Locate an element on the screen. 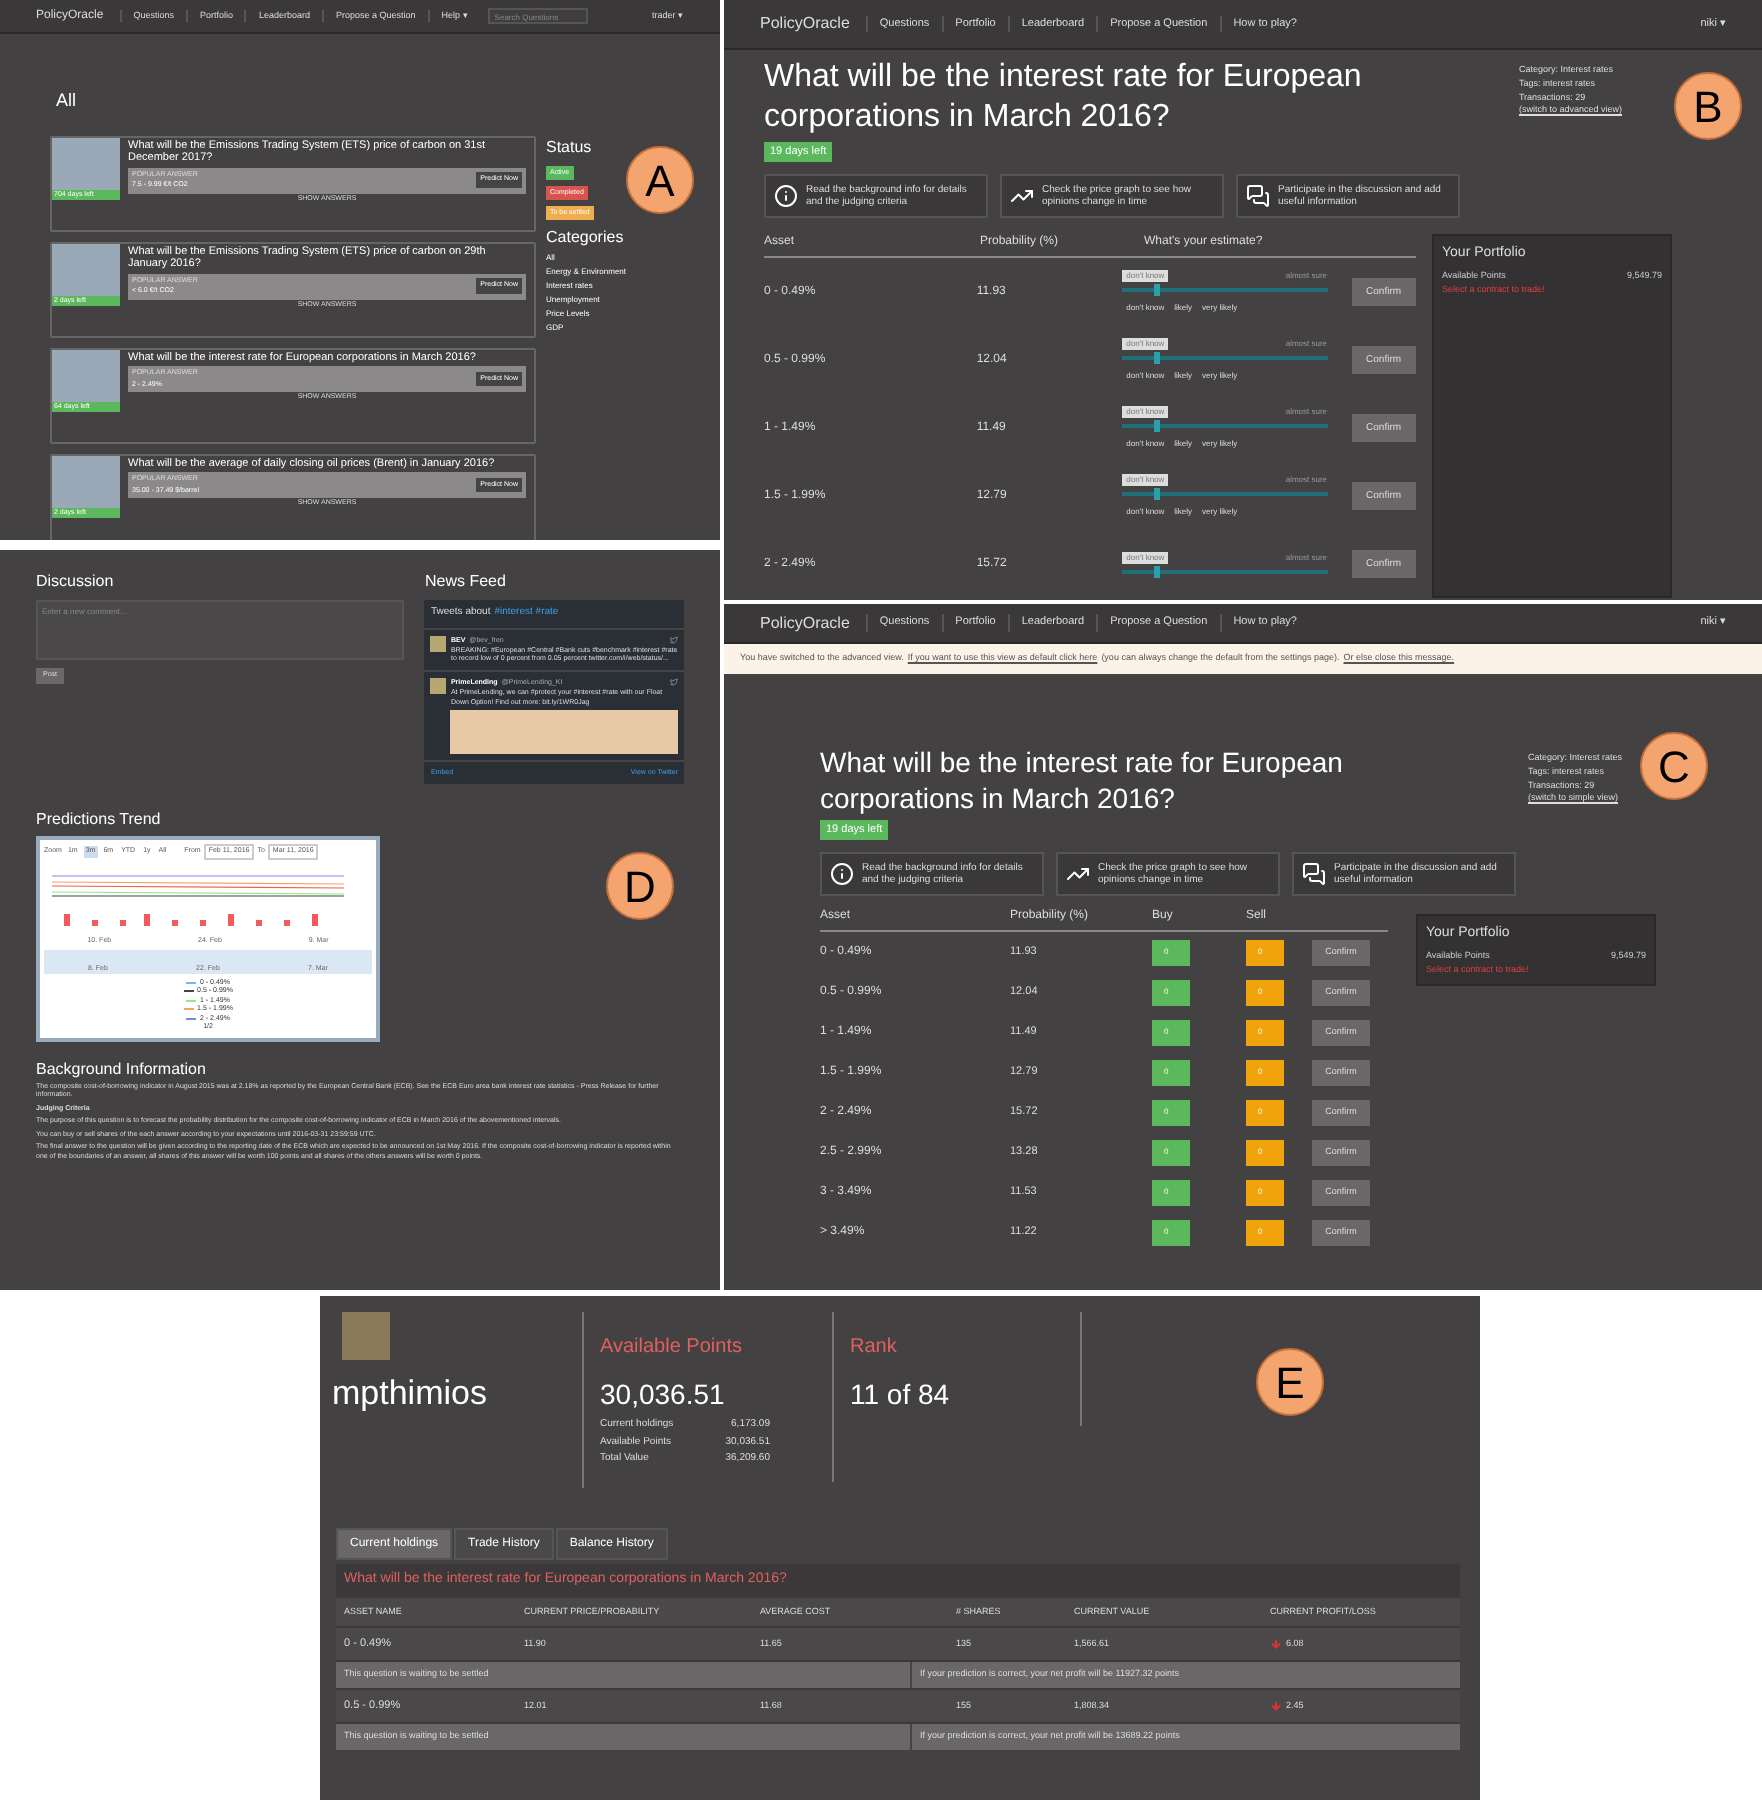 This screenshot has height=1800, width=1762. panel-letter-badge: E is located at coordinates (1290, 1382).